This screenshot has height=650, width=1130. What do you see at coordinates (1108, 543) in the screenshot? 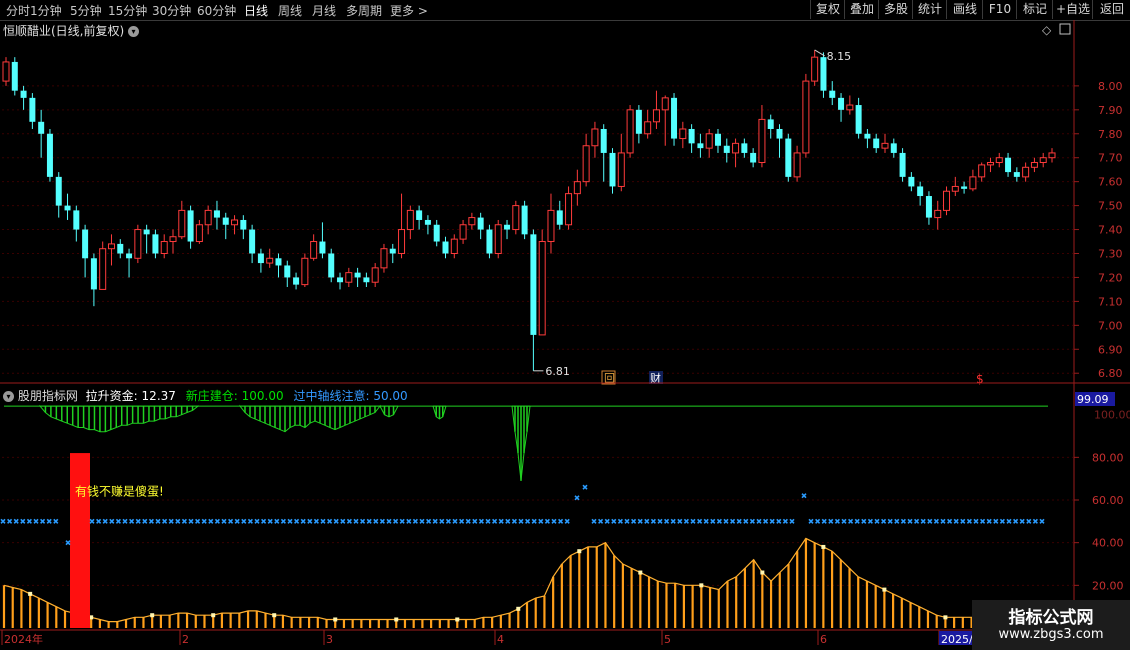
I see `indicator-tick-label: 40.00` at bounding box center [1108, 543].